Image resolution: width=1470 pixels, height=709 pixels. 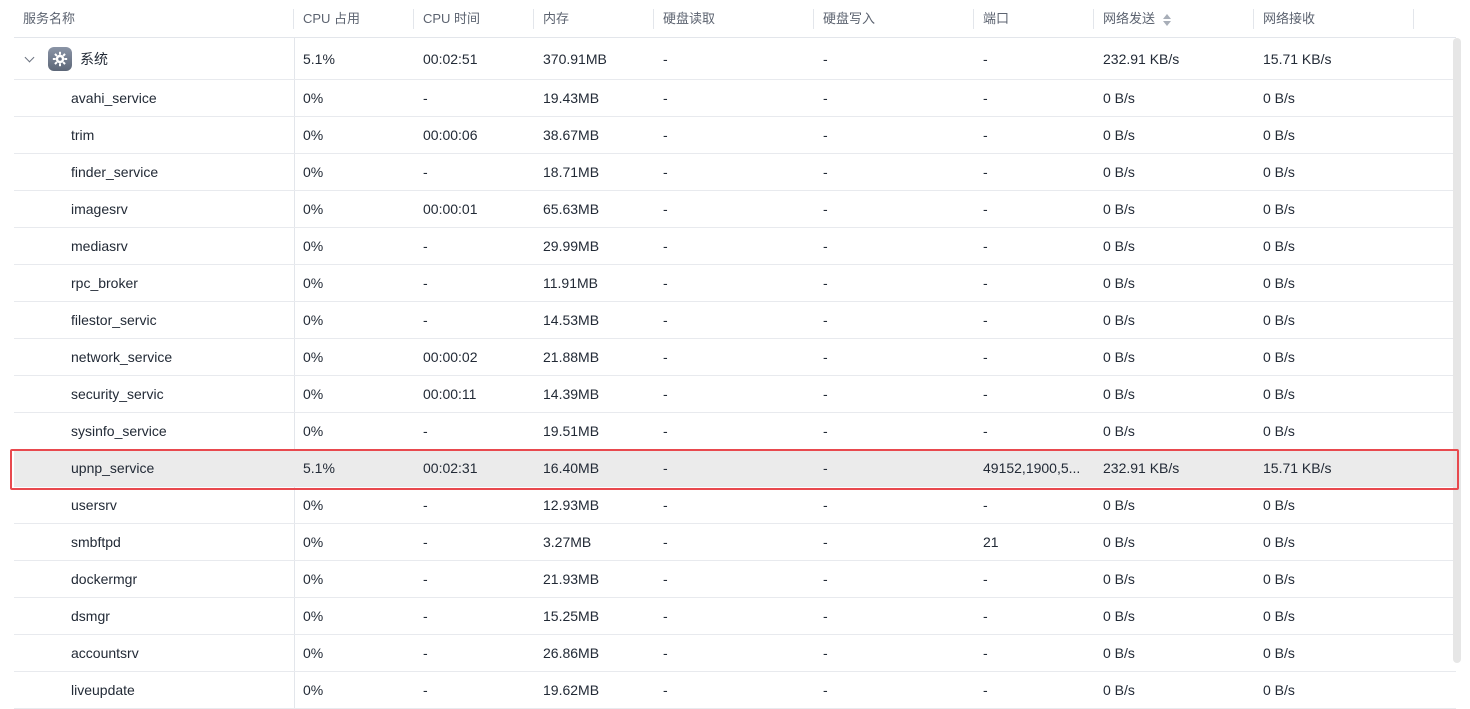 I want to click on cpu-time-cell: 00:00:11, so click(x=450, y=394).